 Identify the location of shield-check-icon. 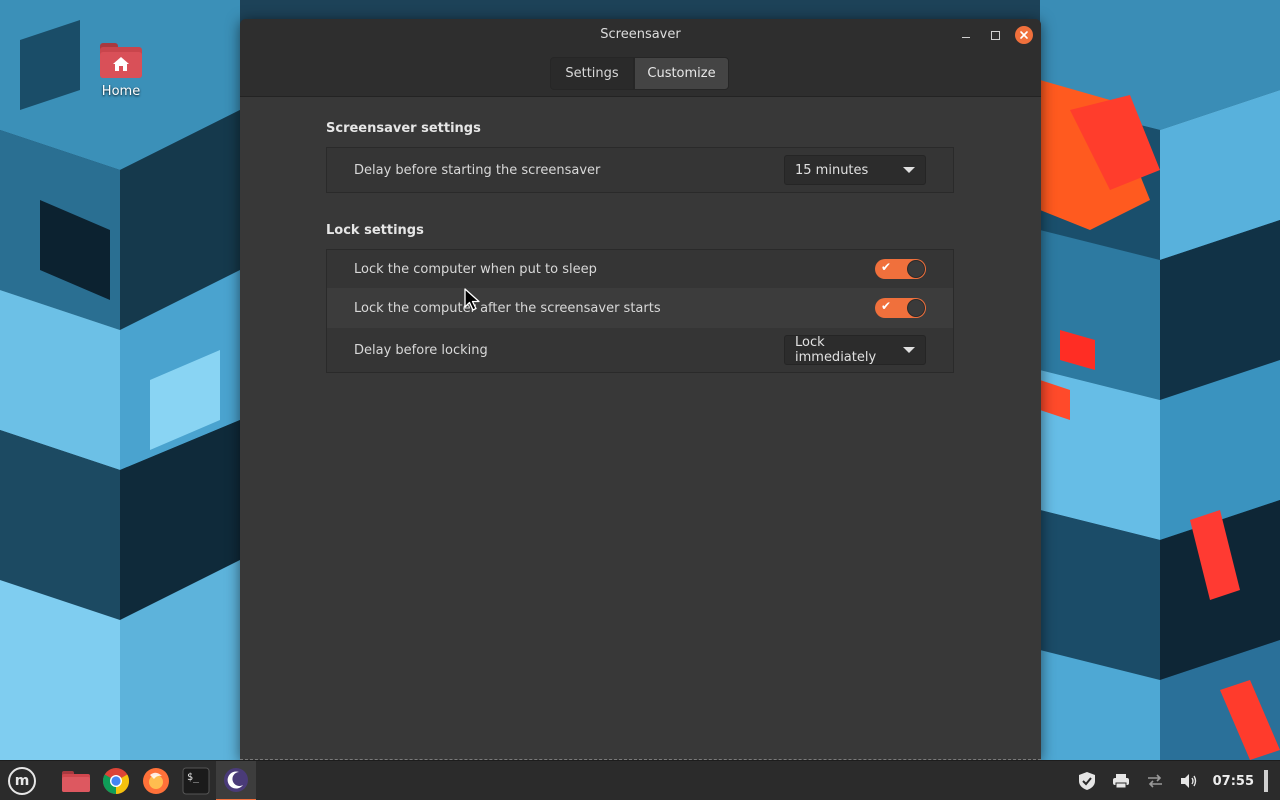
(1086, 781).